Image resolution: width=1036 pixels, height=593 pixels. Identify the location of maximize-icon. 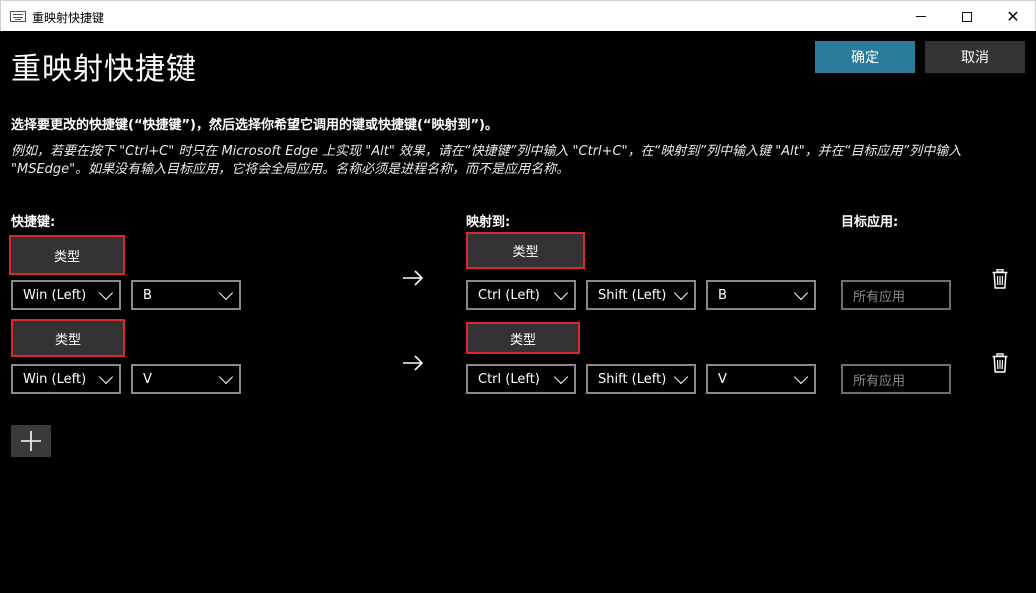
(967, 16).